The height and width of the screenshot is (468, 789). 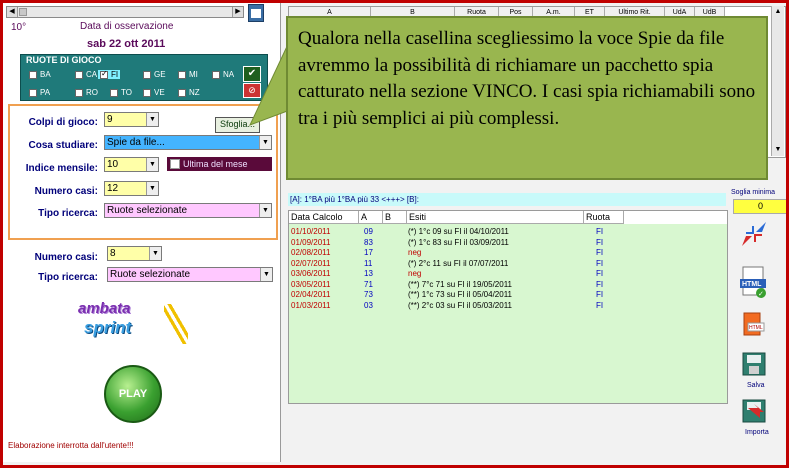 I want to click on play-button: PLAY, so click(x=133, y=394).